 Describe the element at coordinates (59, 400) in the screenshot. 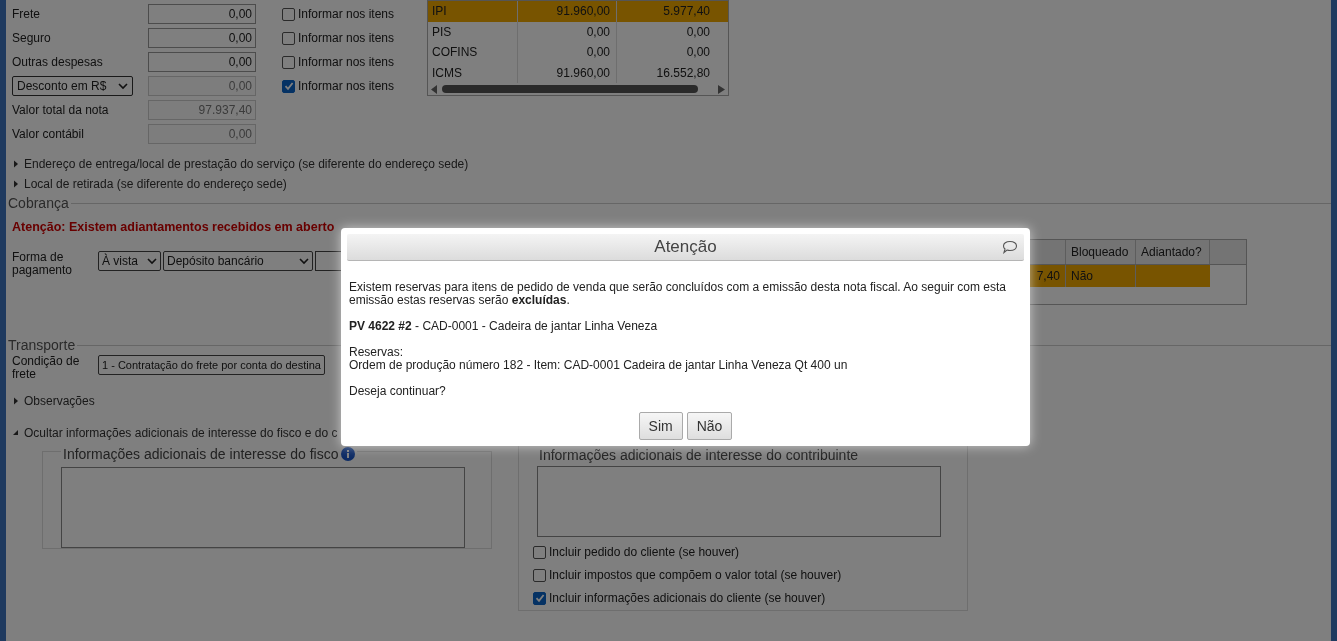

I see `section-toggle: Observações` at that location.